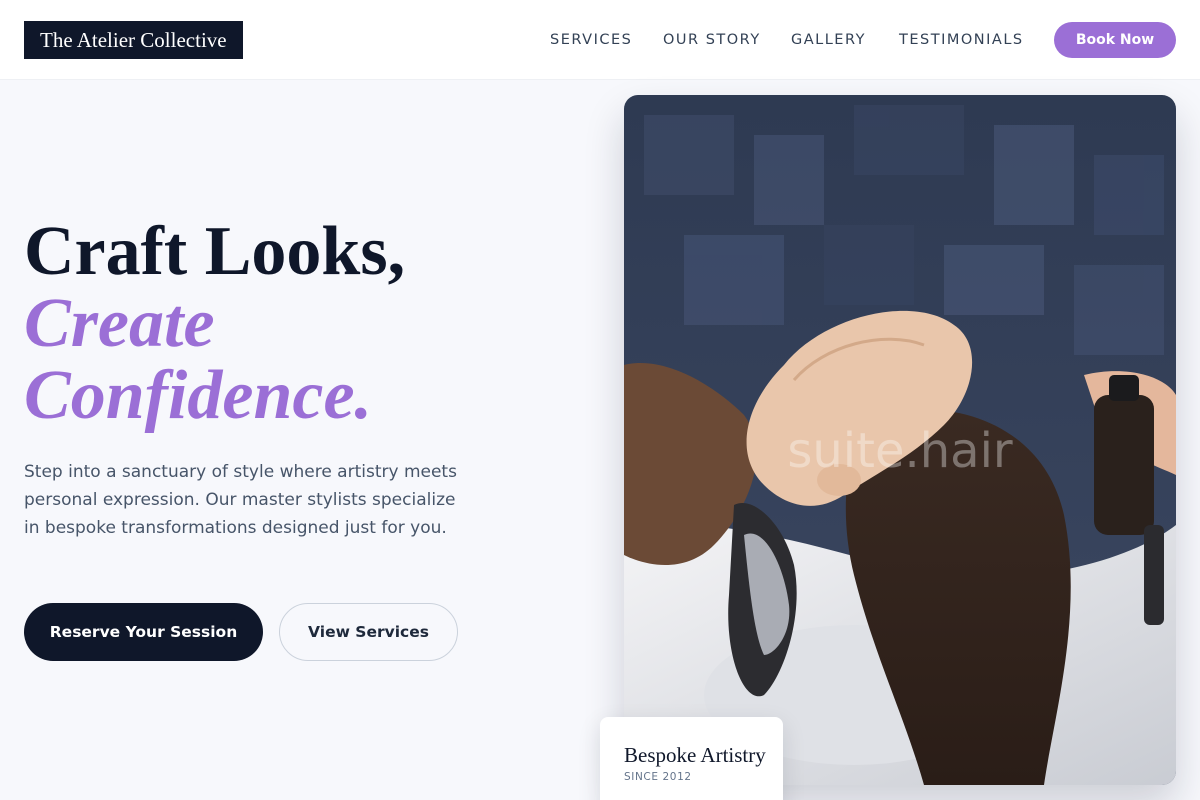 This screenshot has height=800, width=1200. I want to click on nav-link-services: SERVICES, so click(591, 40).